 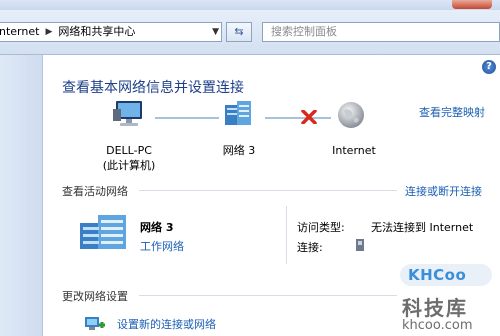 I want to click on setup-connection-icon, so click(x=95, y=323).